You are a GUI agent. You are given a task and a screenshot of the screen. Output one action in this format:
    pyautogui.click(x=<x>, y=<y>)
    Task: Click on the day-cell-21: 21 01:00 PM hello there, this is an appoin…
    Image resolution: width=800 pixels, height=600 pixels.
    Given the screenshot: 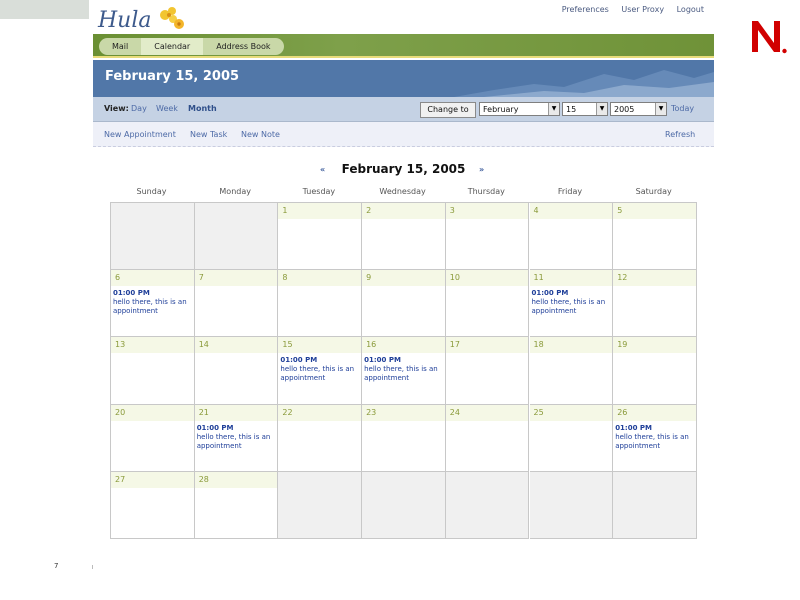 What is the action you would take?
    pyautogui.click(x=236, y=438)
    